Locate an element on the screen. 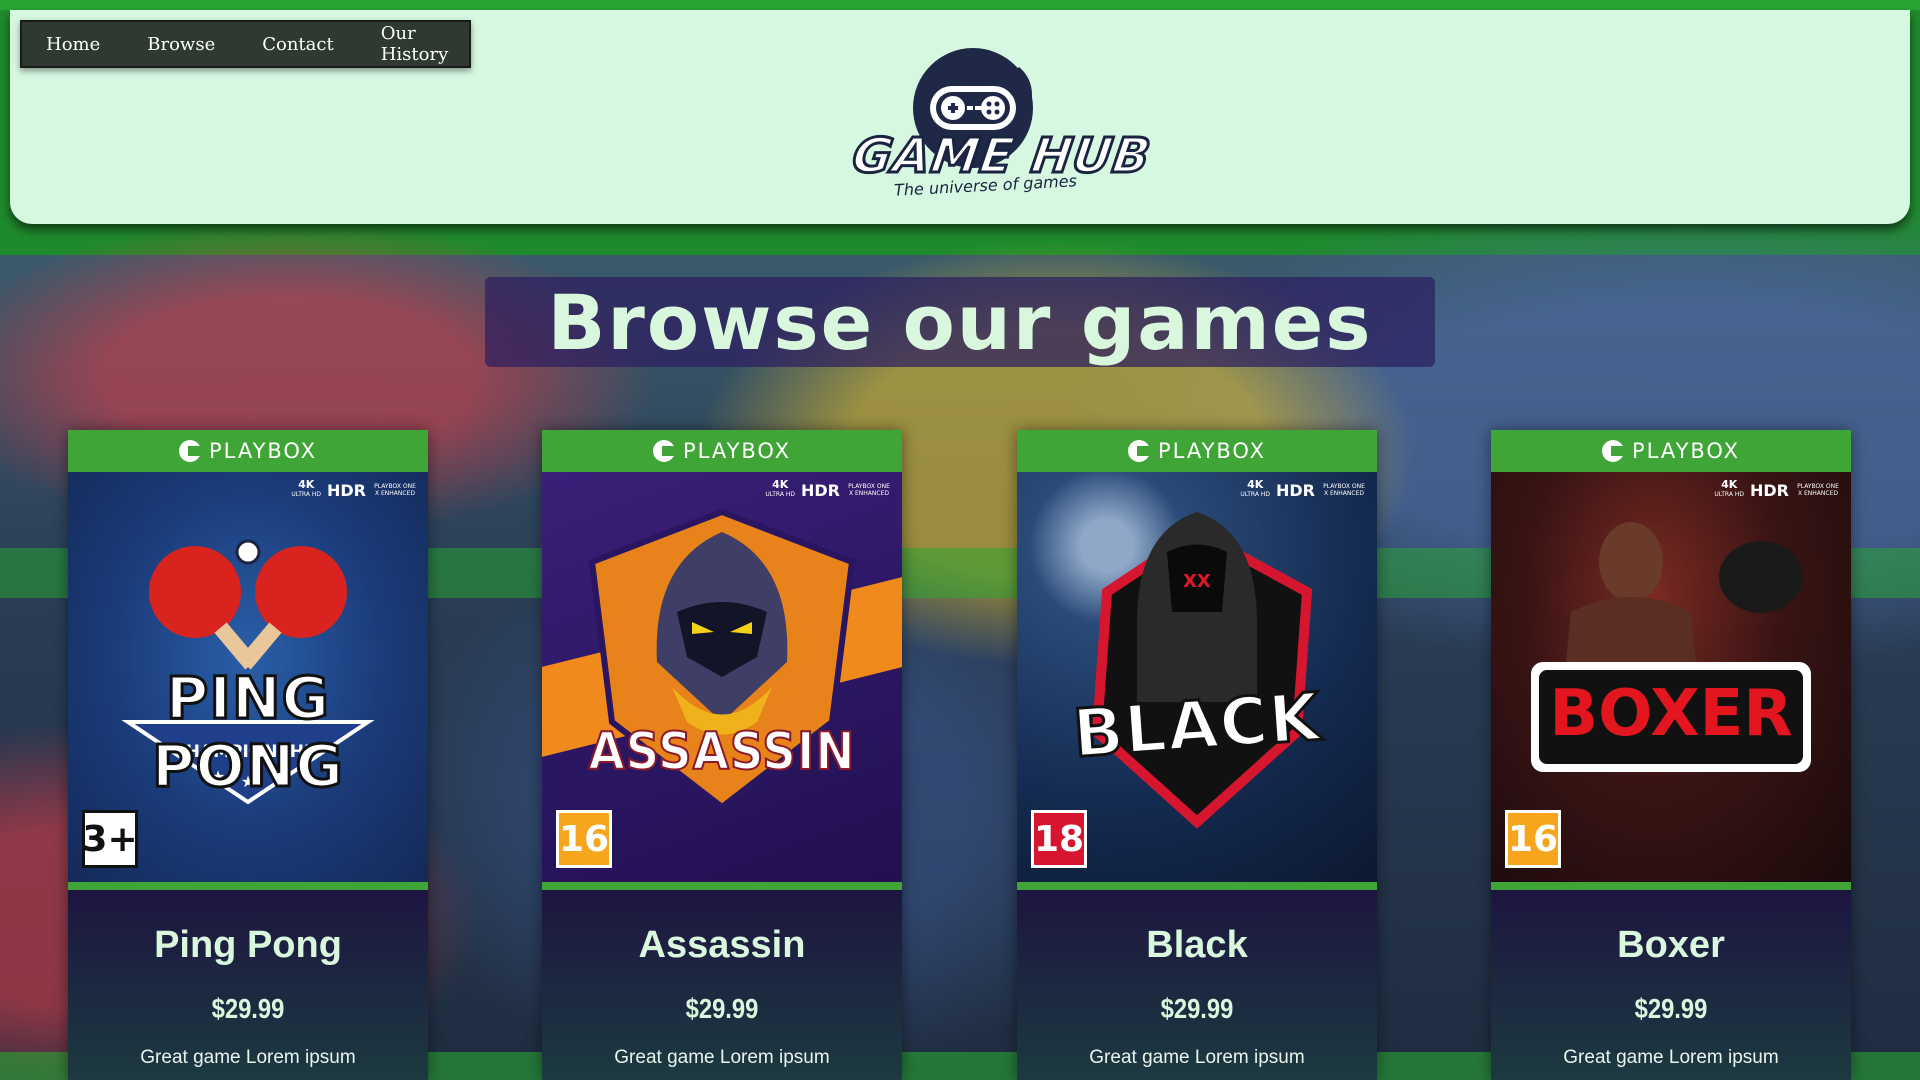 The image size is (1920, 1080). page-title: Browse our games is located at coordinates (960, 322).